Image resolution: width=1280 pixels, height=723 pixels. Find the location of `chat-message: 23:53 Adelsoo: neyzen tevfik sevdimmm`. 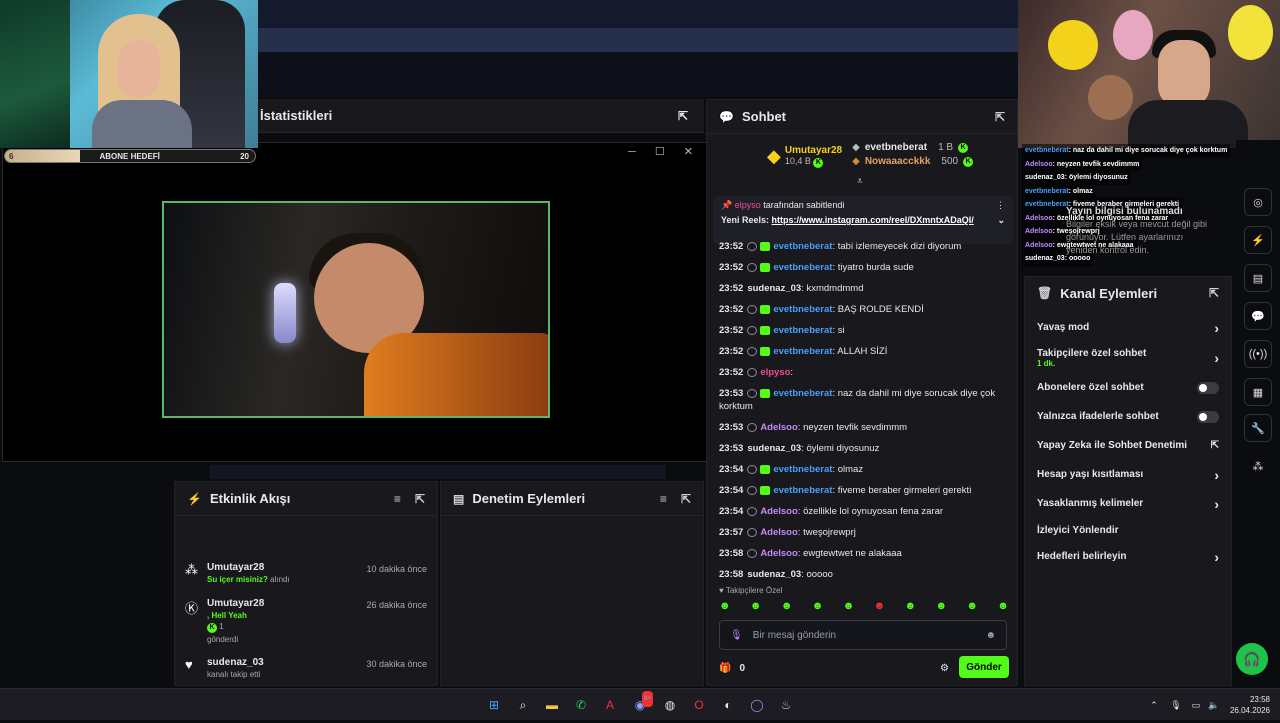

chat-message: 23:53 Adelsoo: neyzen tevfik sevdimmm is located at coordinates (865, 427).